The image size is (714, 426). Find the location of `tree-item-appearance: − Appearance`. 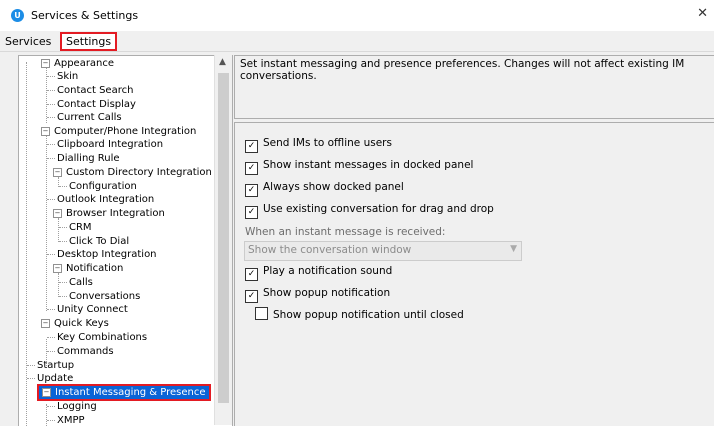

tree-item-appearance: − Appearance is located at coordinates (77, 63).